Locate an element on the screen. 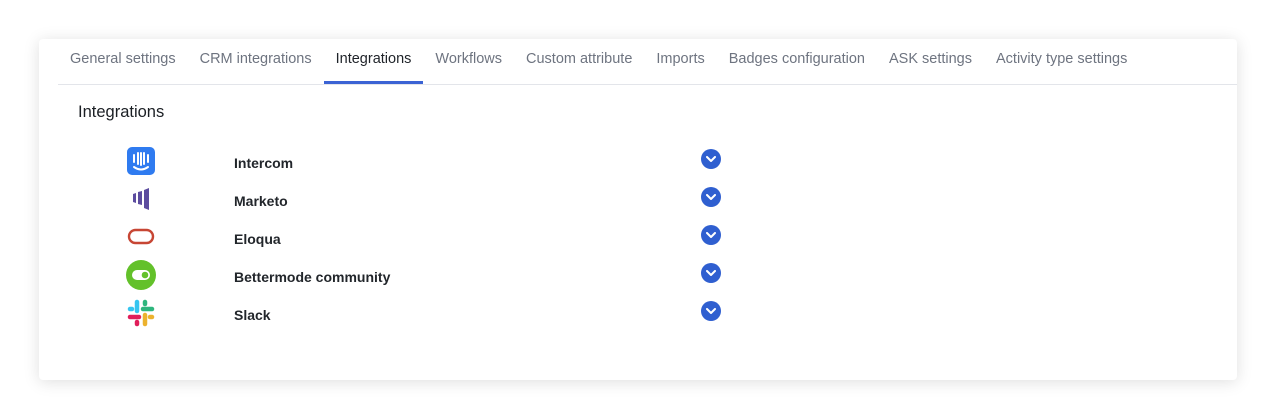 The image size is (1276, 419). tab-imports: Imports is located at coordinates (680, 61).